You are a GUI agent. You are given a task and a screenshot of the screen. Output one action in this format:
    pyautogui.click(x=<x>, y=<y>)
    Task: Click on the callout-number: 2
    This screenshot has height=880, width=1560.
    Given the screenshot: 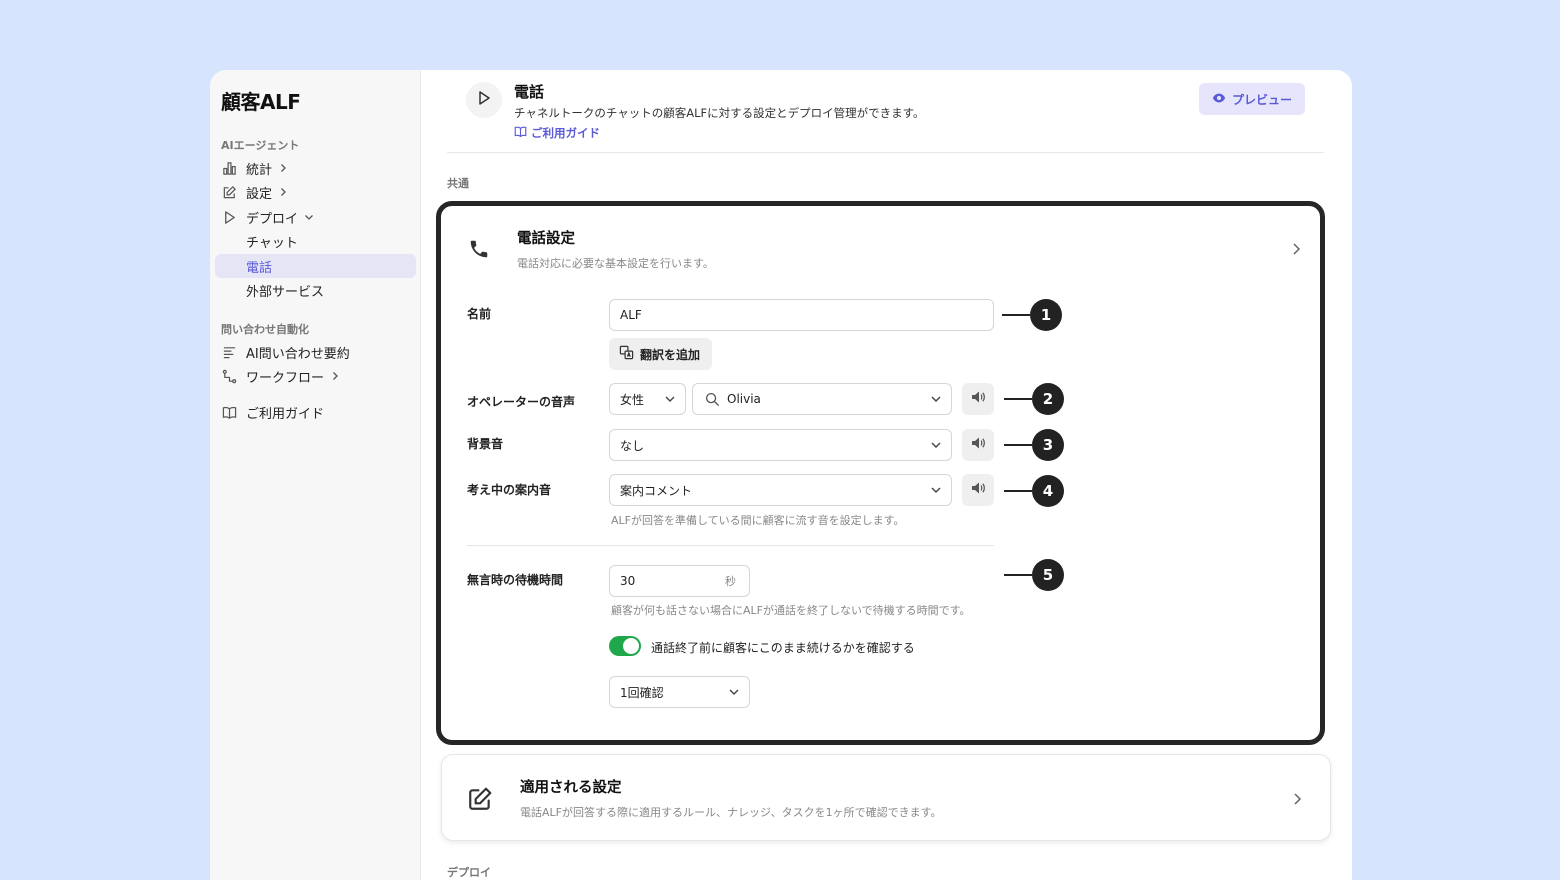 What is the action you would take?
    pyautogui.click(x=1048, y=399)
    